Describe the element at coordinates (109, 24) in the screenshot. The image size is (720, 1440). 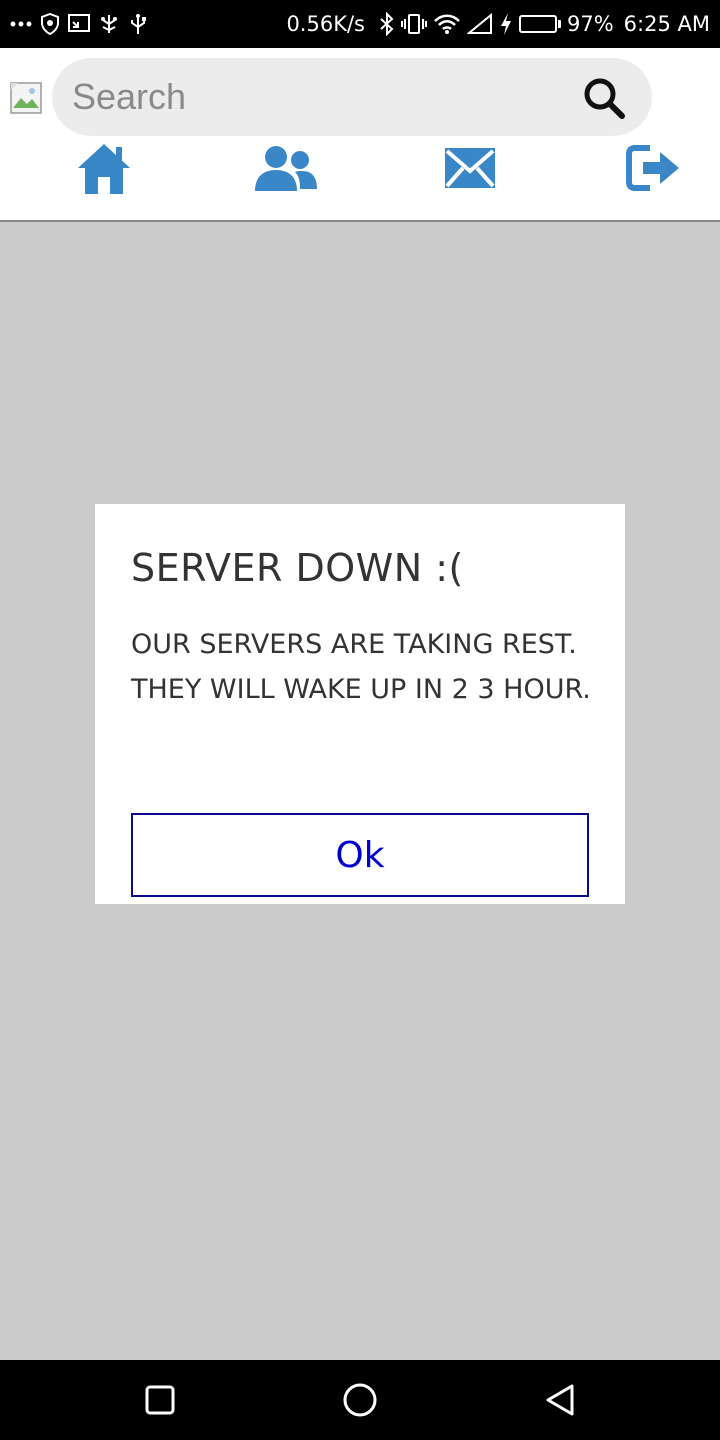
I see `usb-debug-icon` at that location.